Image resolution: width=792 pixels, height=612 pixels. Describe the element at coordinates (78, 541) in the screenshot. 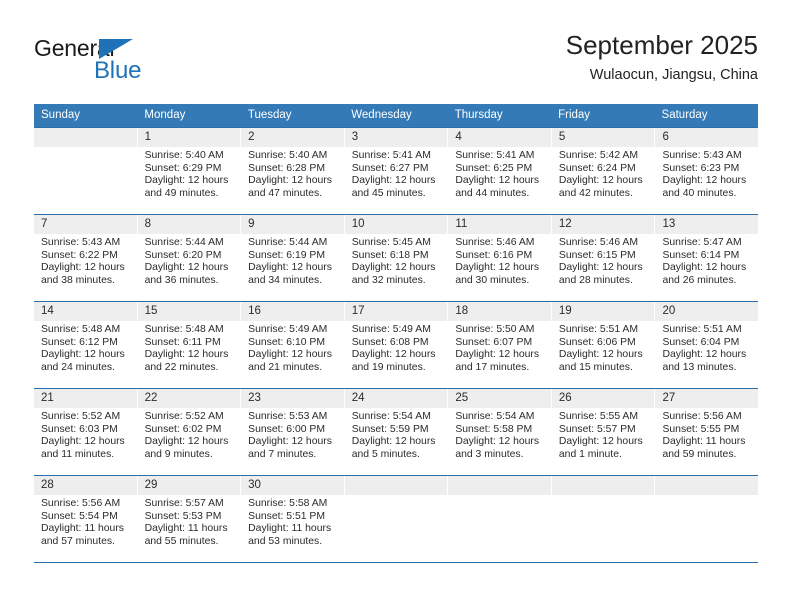

I see `day-daylight-line2-text: and 57 minutes.` at that location.